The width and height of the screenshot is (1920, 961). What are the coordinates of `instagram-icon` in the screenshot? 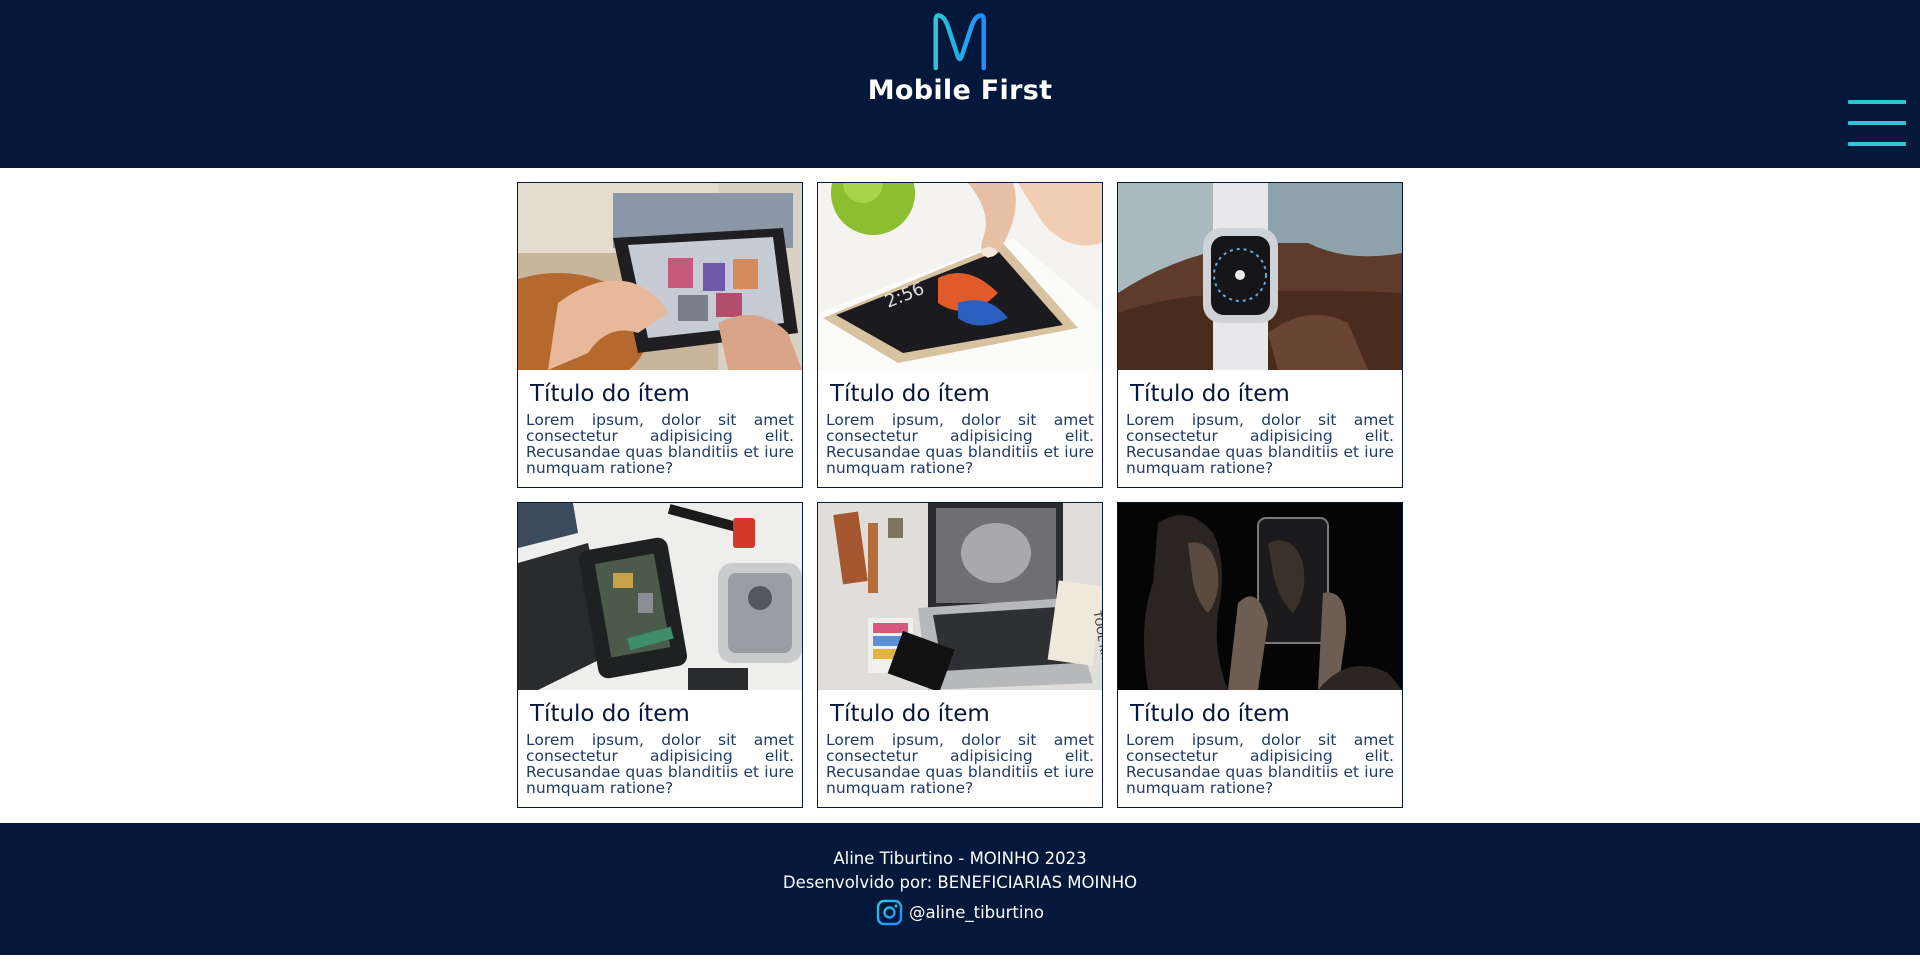 It's located at (889, 912).